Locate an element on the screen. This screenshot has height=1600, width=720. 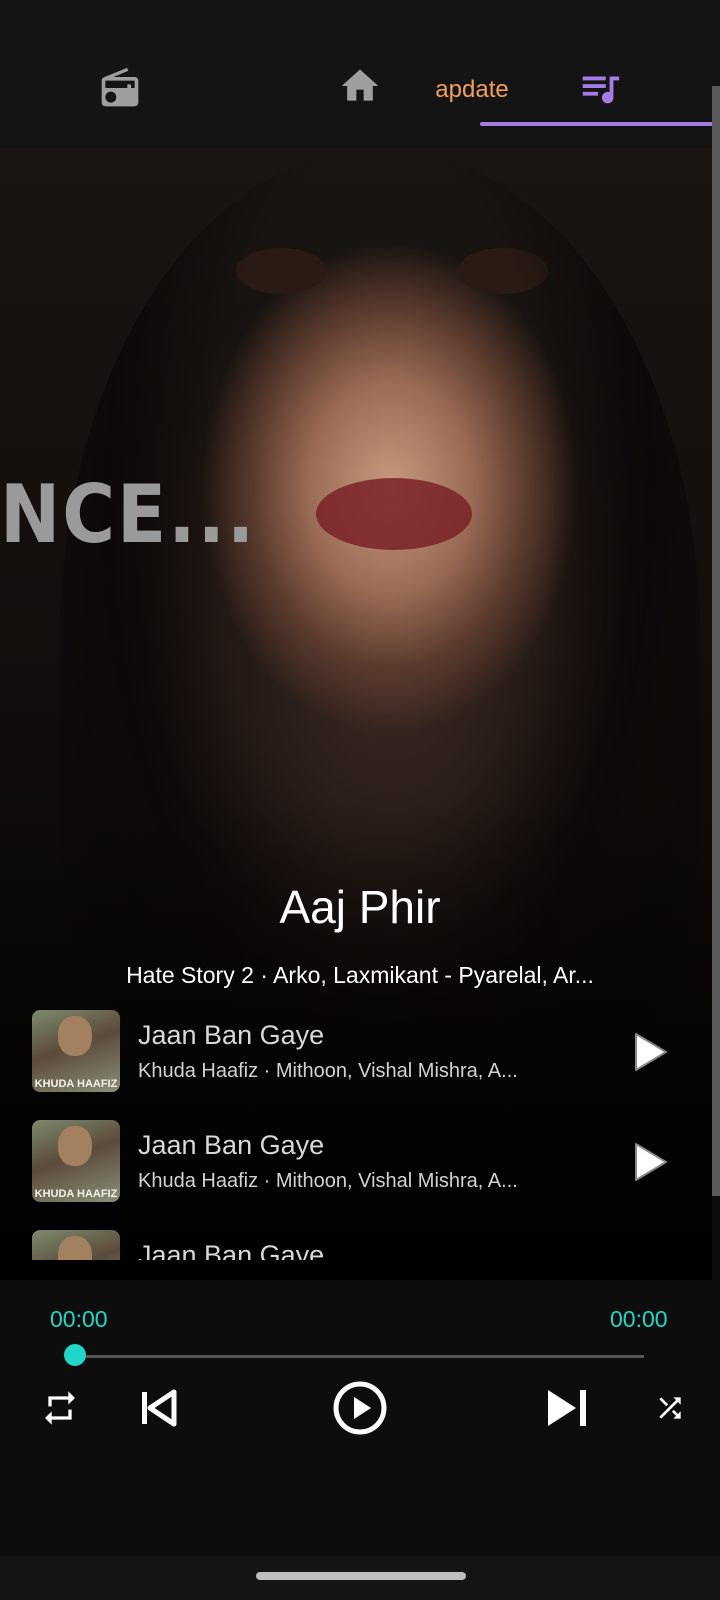
tab-update-label: apdate is located at coordinates (472, 89).